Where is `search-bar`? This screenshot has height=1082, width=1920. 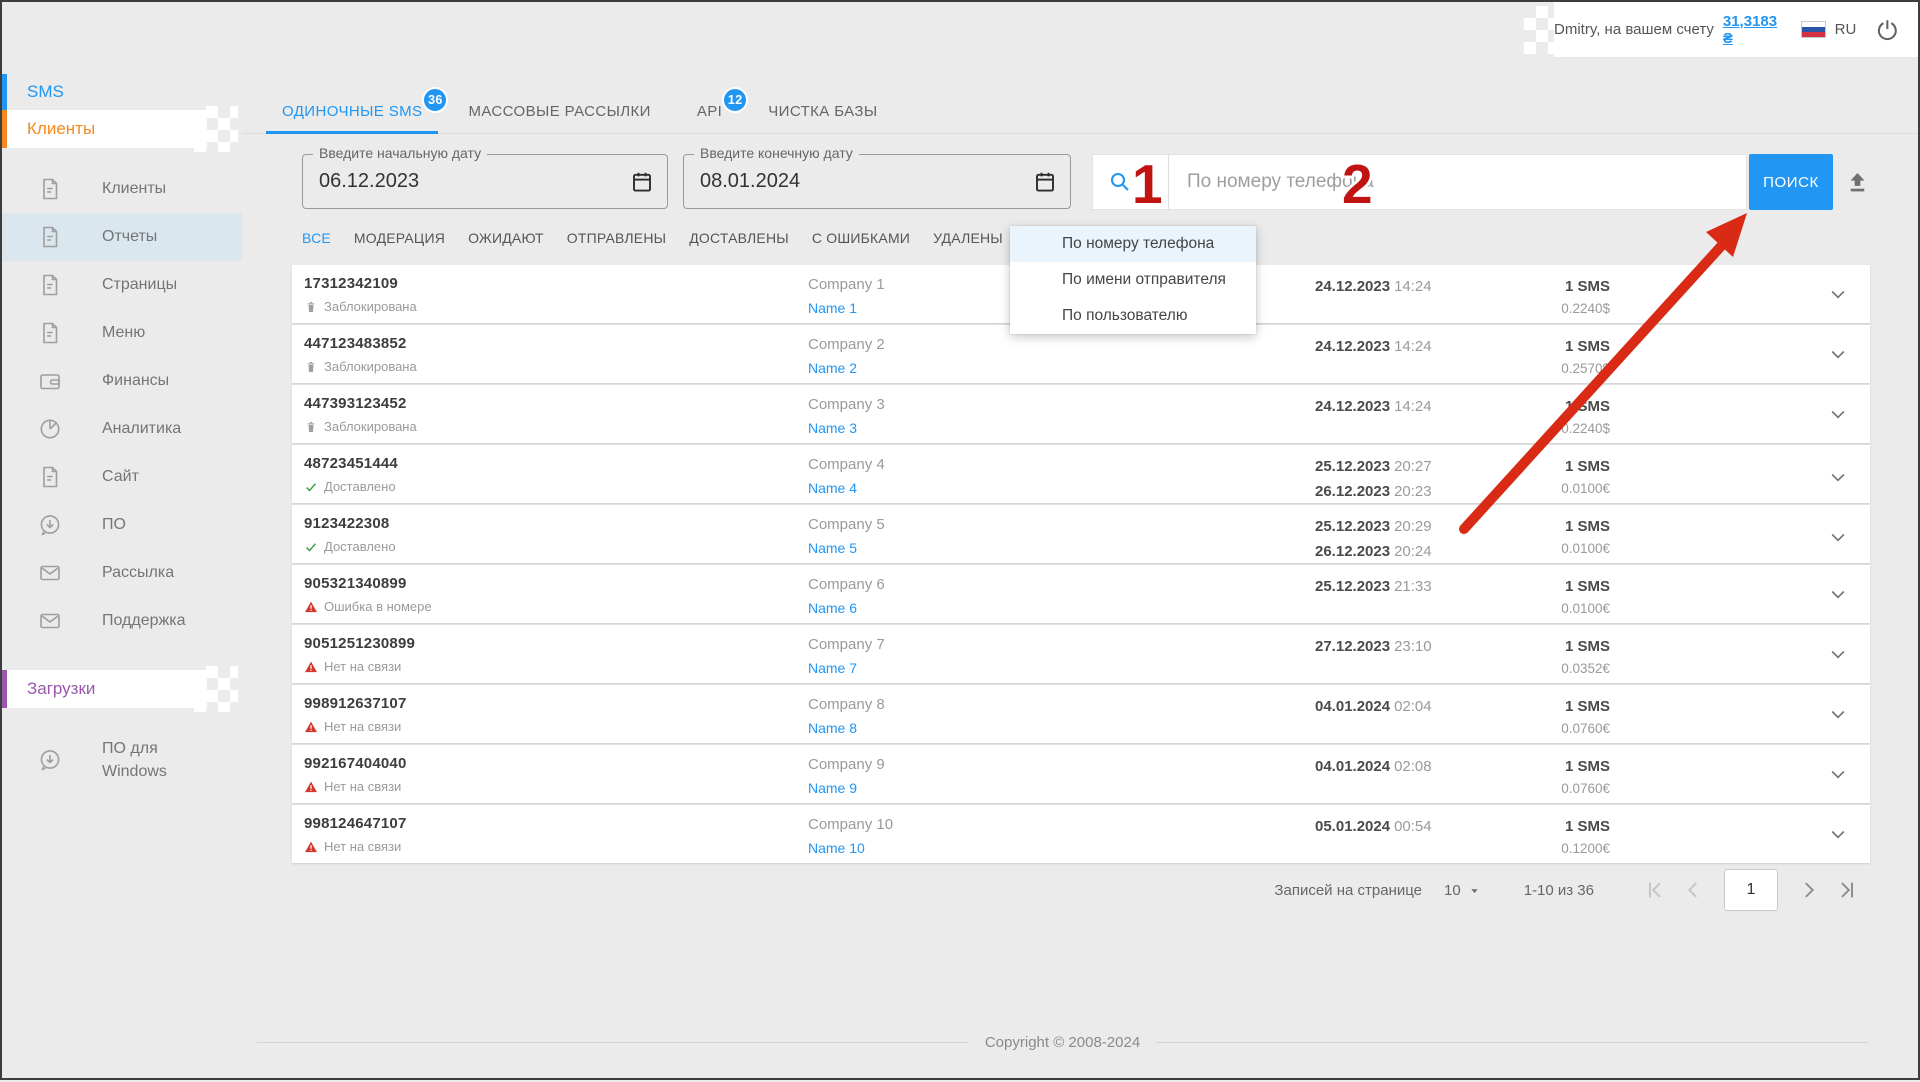
search-bar is located at coordinates (1419, 182).